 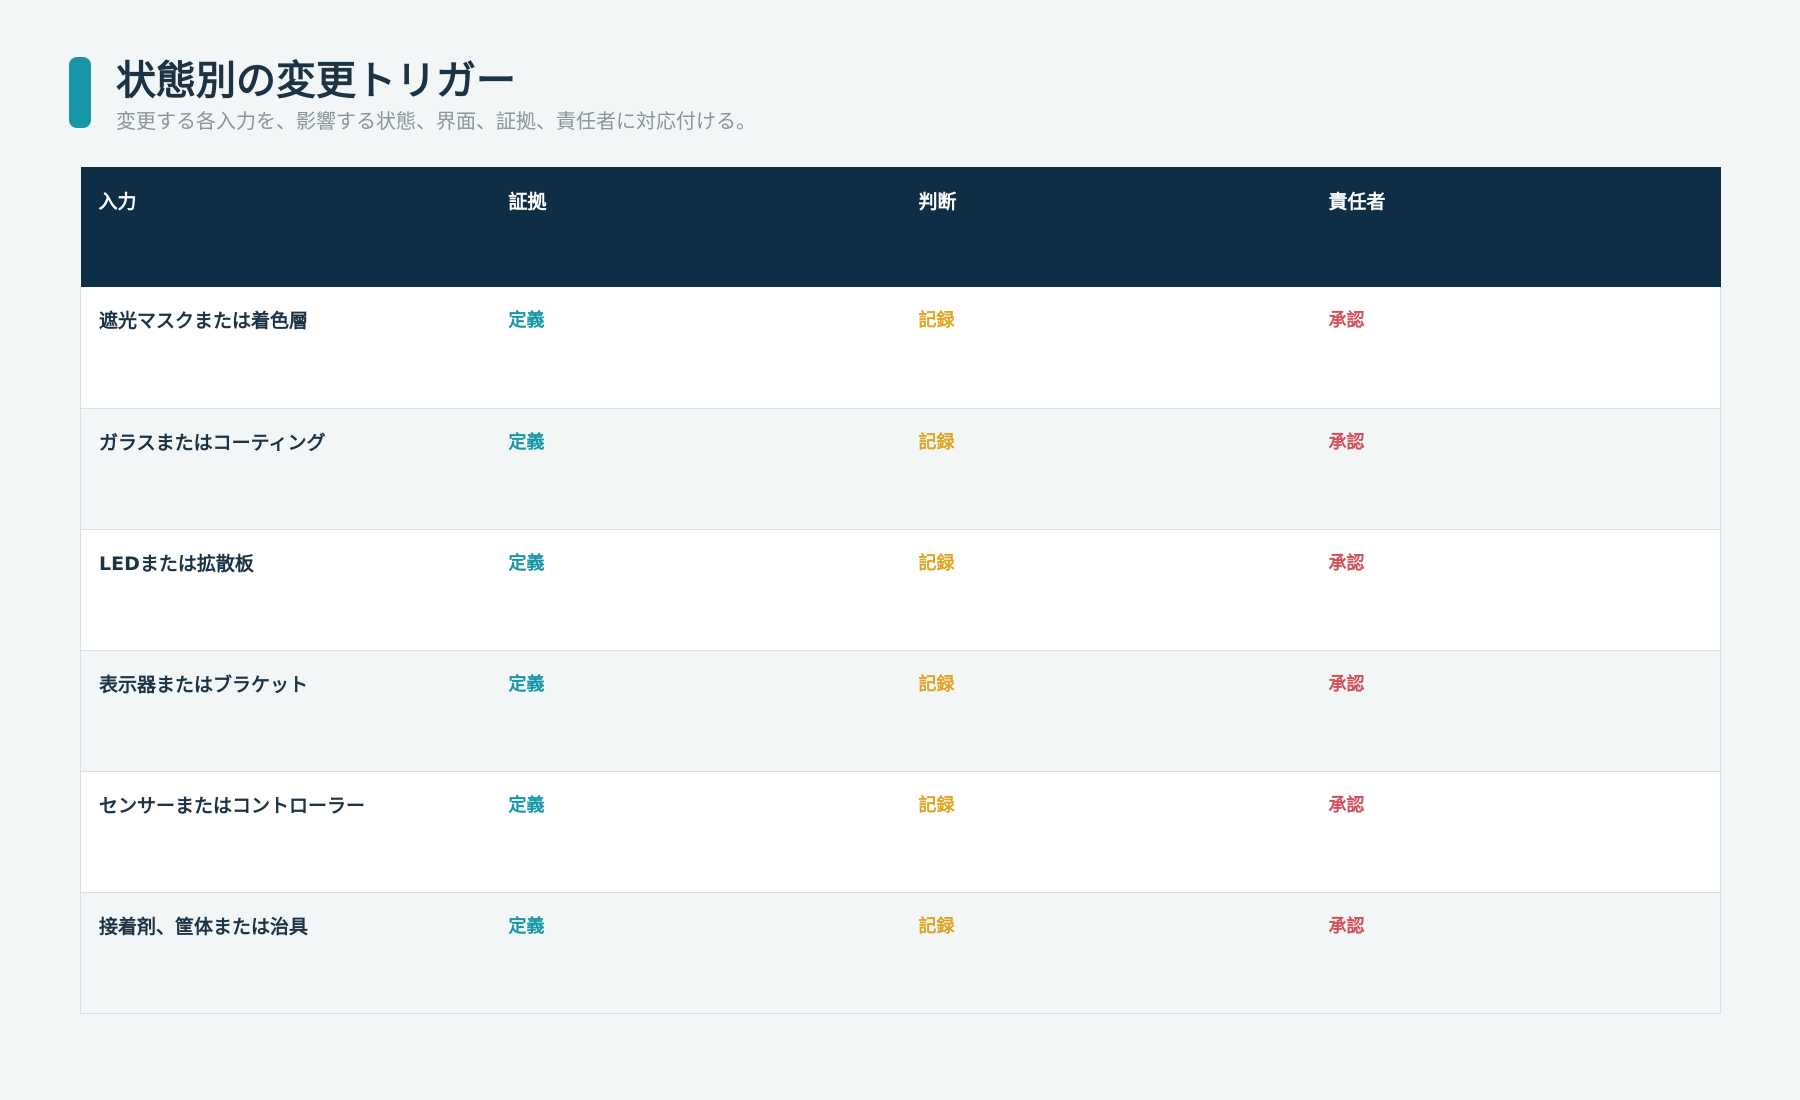 What do you see at coordinates (285, 953) in the screenshot?
I see `input-cell: 接着剤、筐体または治具` at bounding box center [285, 953].